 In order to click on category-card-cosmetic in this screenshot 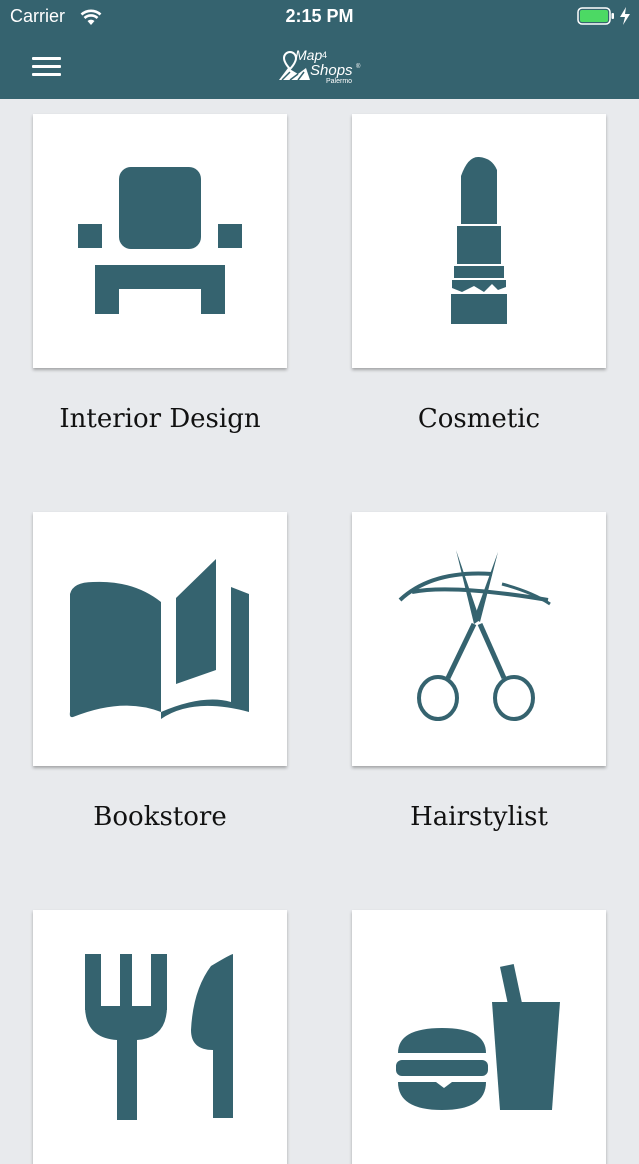, I will do `click(479, 241)`.